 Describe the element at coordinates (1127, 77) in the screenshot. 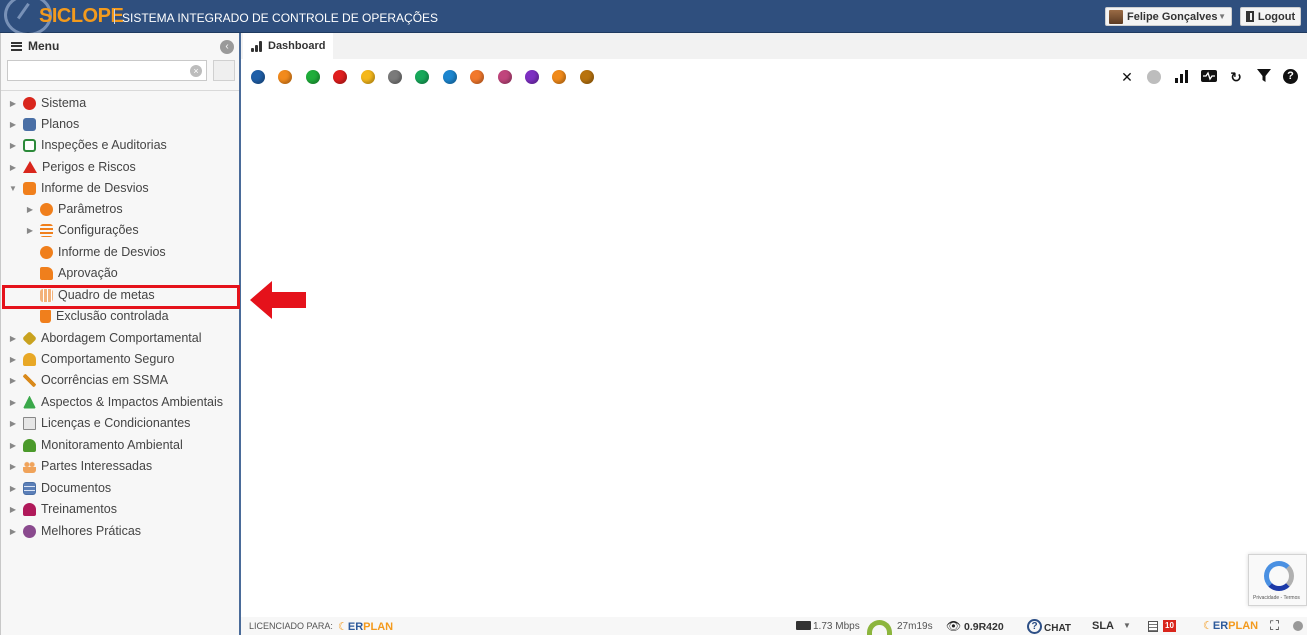

I see `close-icon: ✕` at that location.